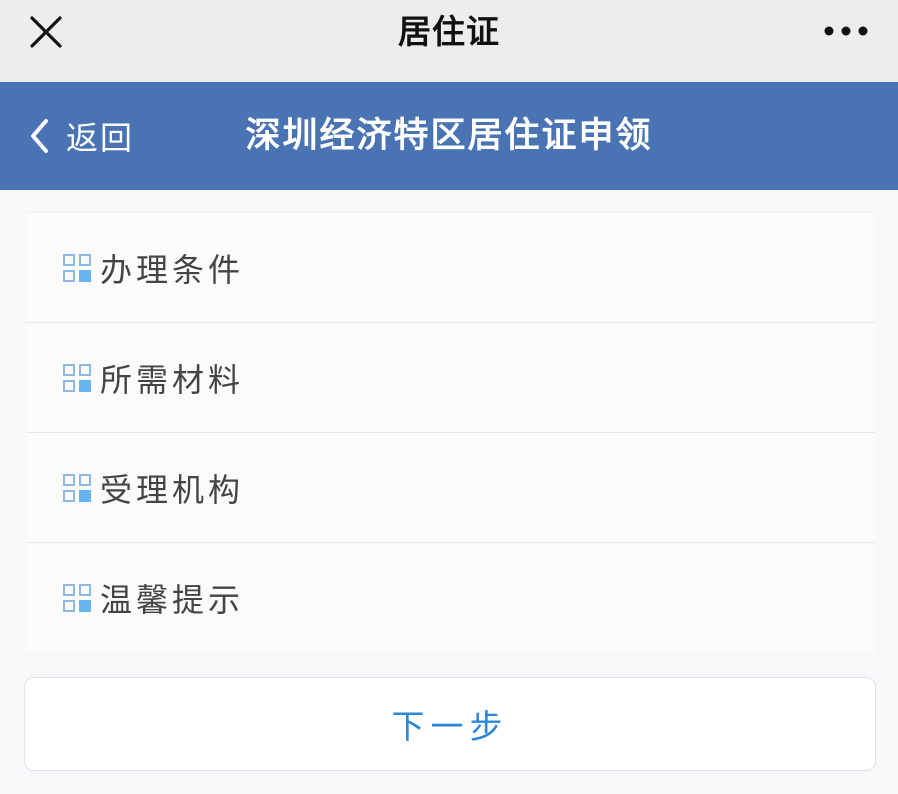 Image resolution: width=898 pixels, height=794 pixels. What do you see at coordinates (451, 598) in the screenshot?
I see `menu-item-tips: 温馨提示` at bounding box center [451, 598].